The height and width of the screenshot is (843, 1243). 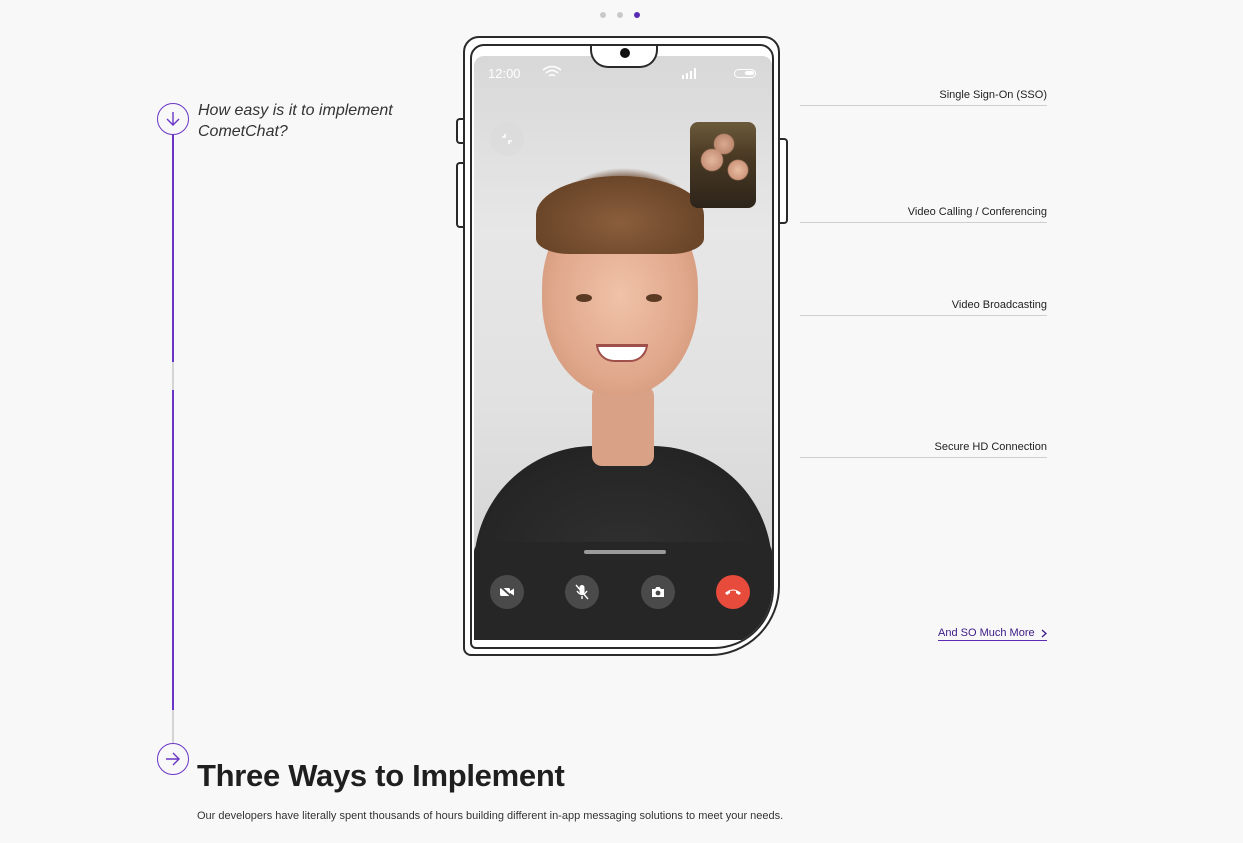 I want to click on end-call-button, so click(x=733, y=592).